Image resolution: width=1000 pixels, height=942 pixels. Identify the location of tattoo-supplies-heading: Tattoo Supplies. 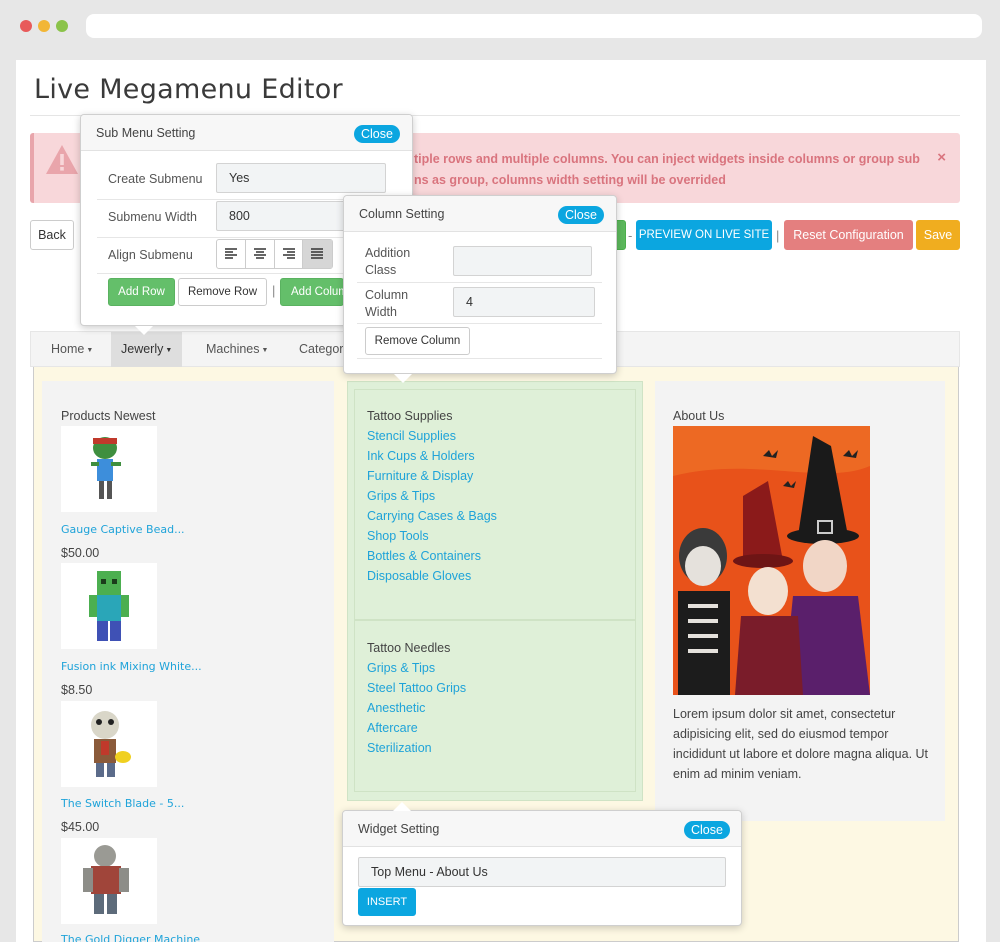
(410, 416).